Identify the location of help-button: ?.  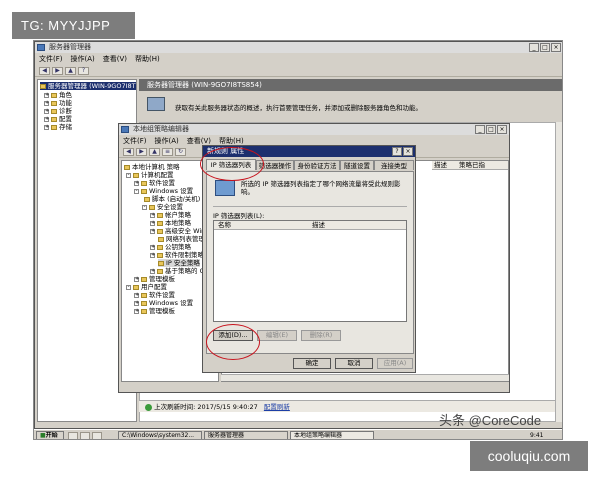
(397, 151).